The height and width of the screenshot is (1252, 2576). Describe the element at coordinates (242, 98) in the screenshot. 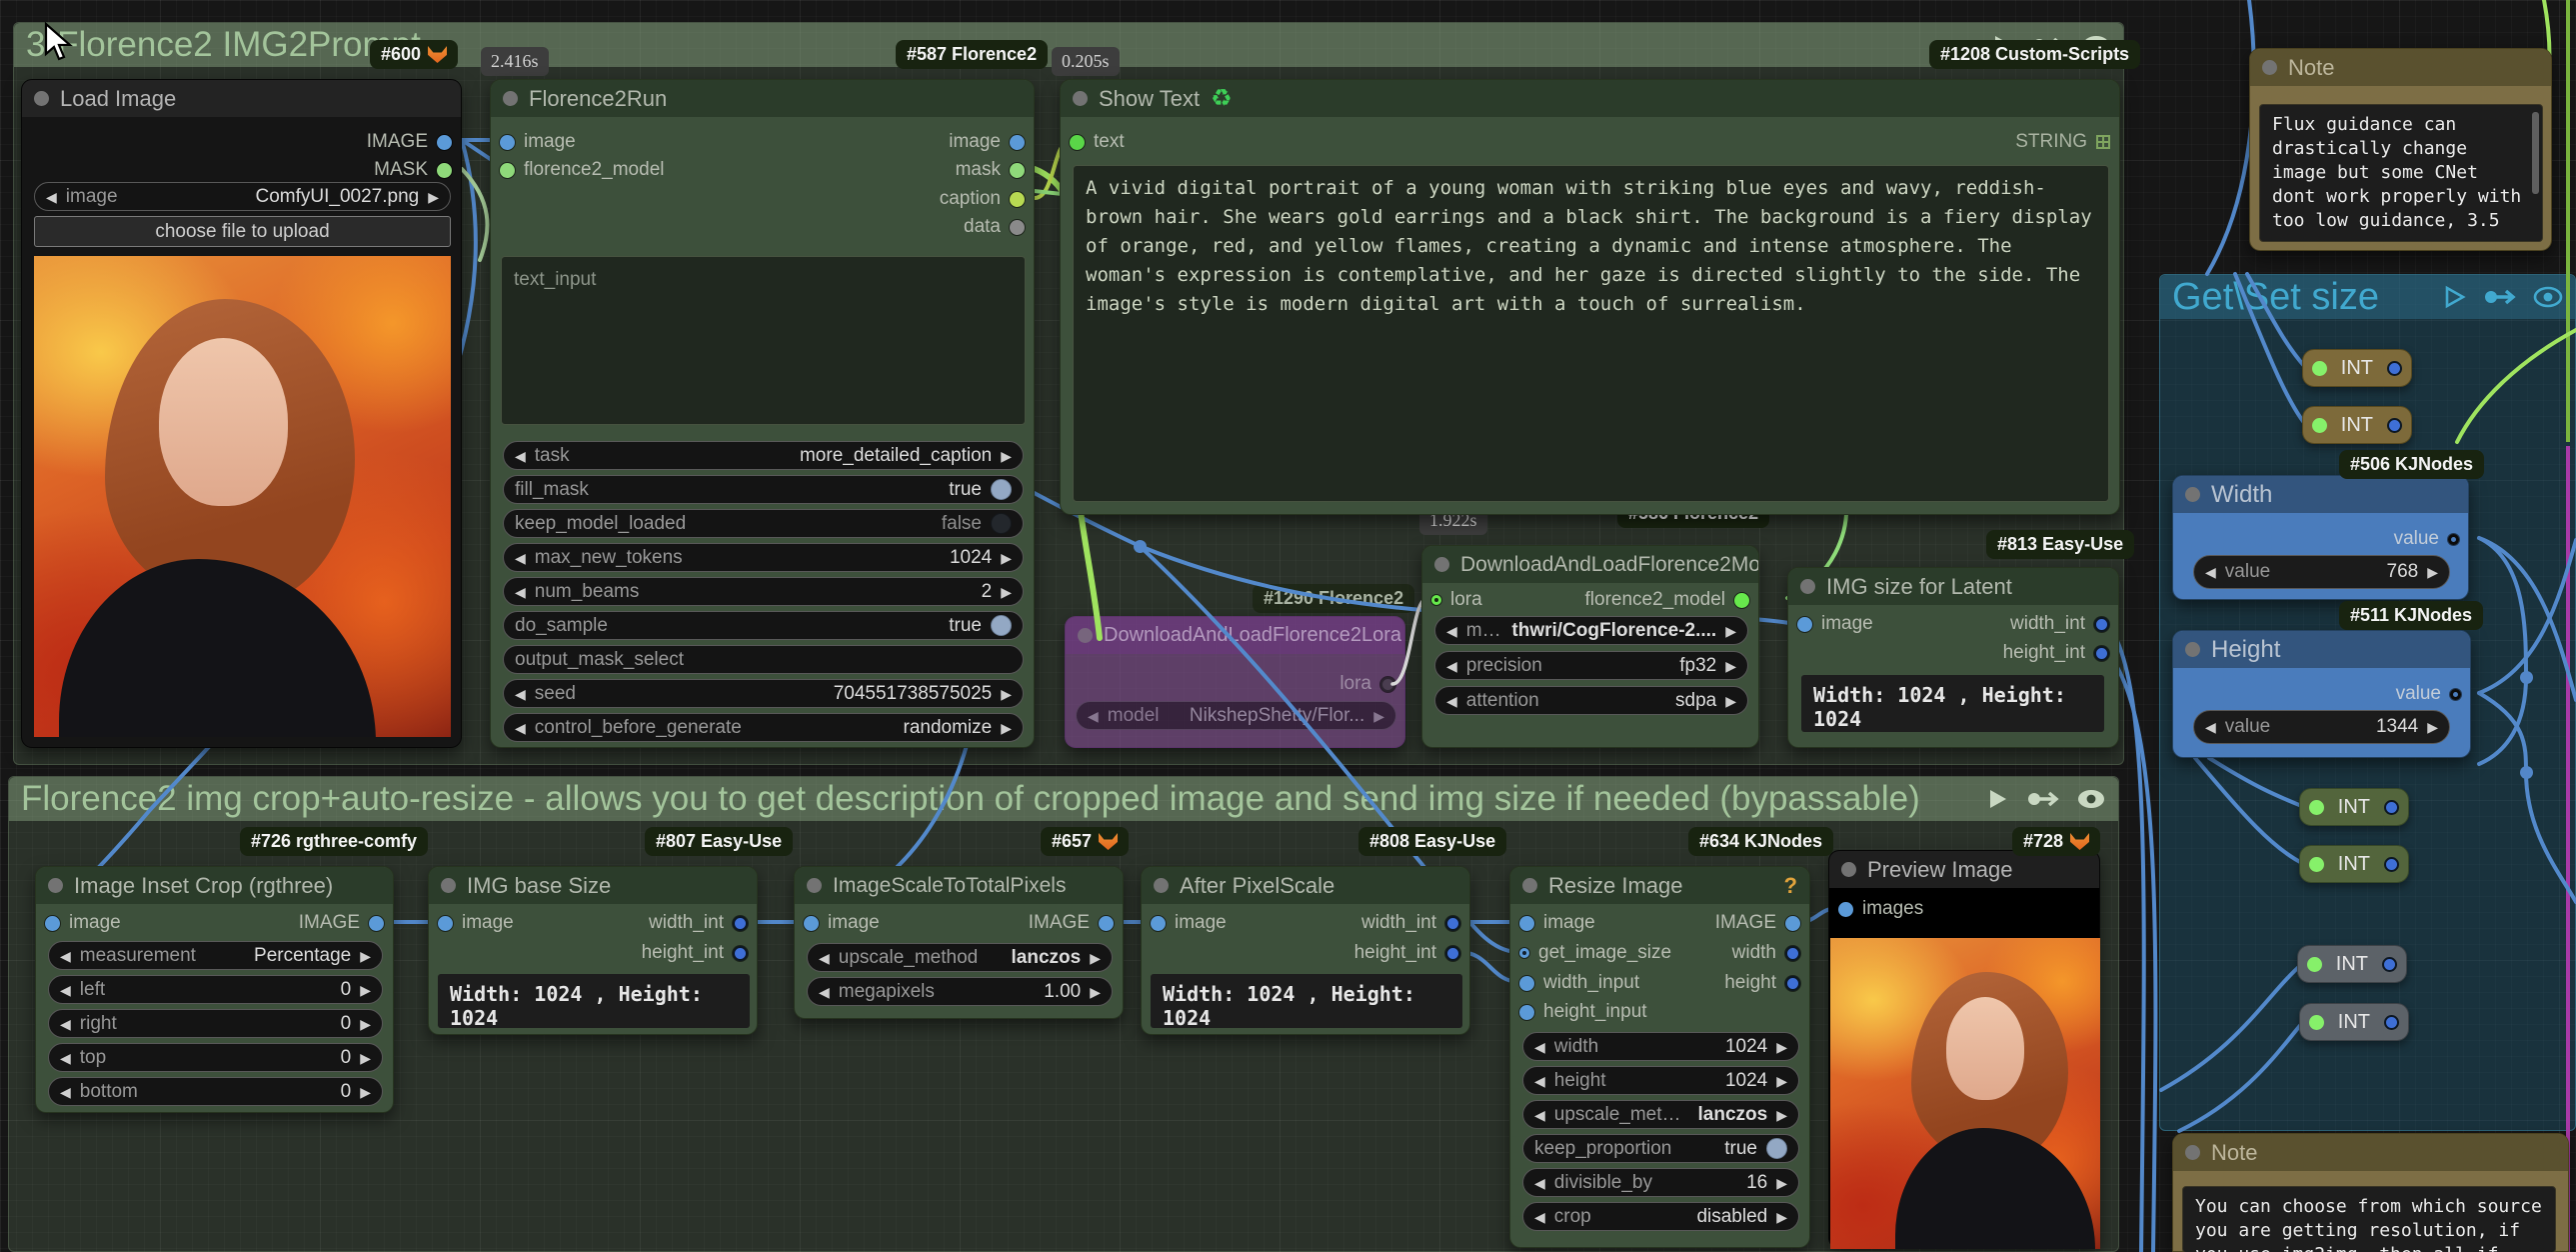

I see `node-header: Load Image` at that location.